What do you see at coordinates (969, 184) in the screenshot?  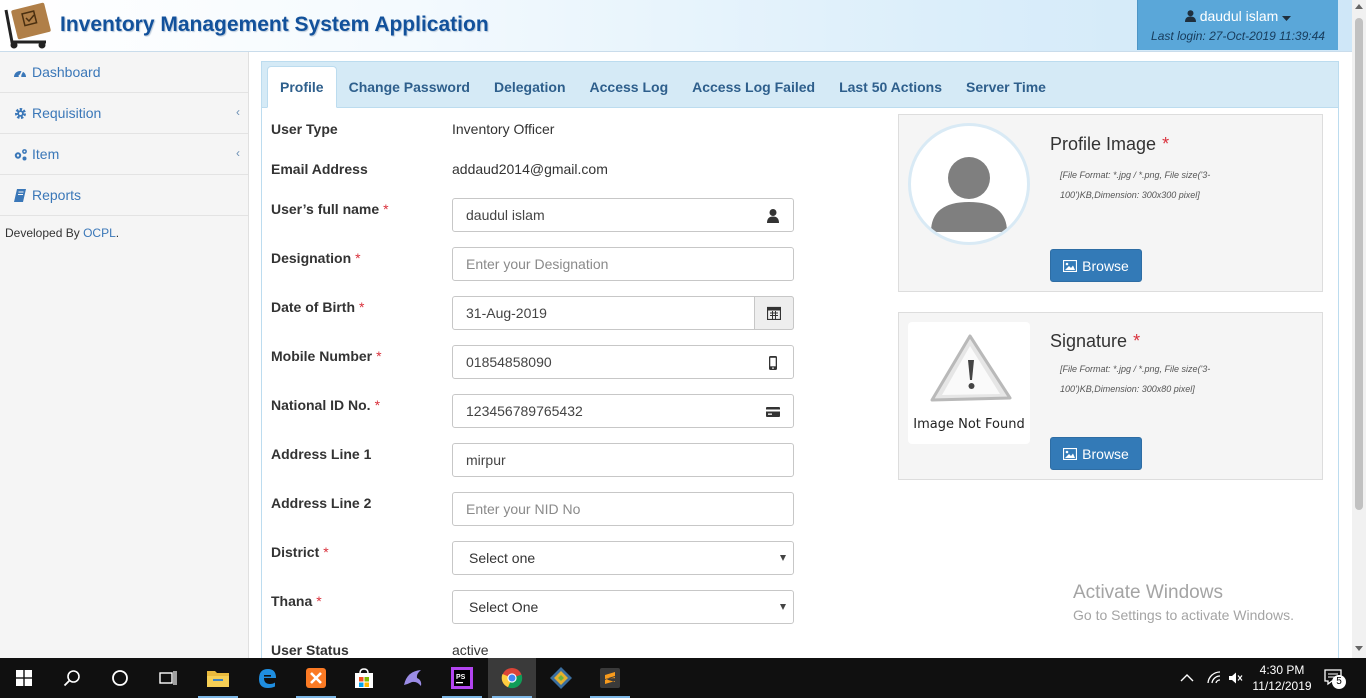 I see `profile-avatar` at bounding box center [969, 184].